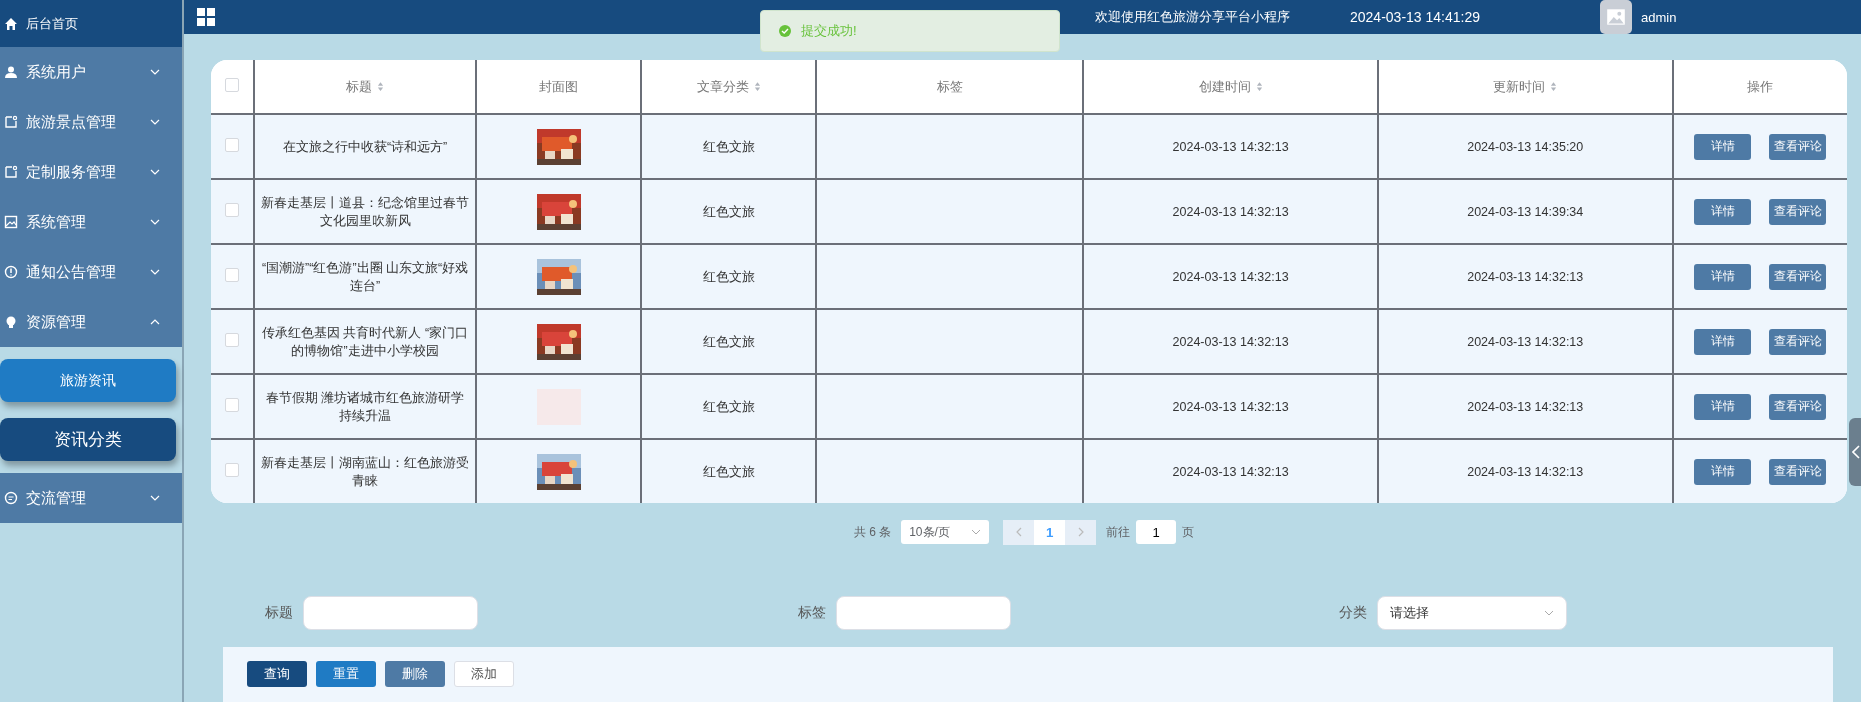  I want to click on page-number: 1, so click(1050, 532).